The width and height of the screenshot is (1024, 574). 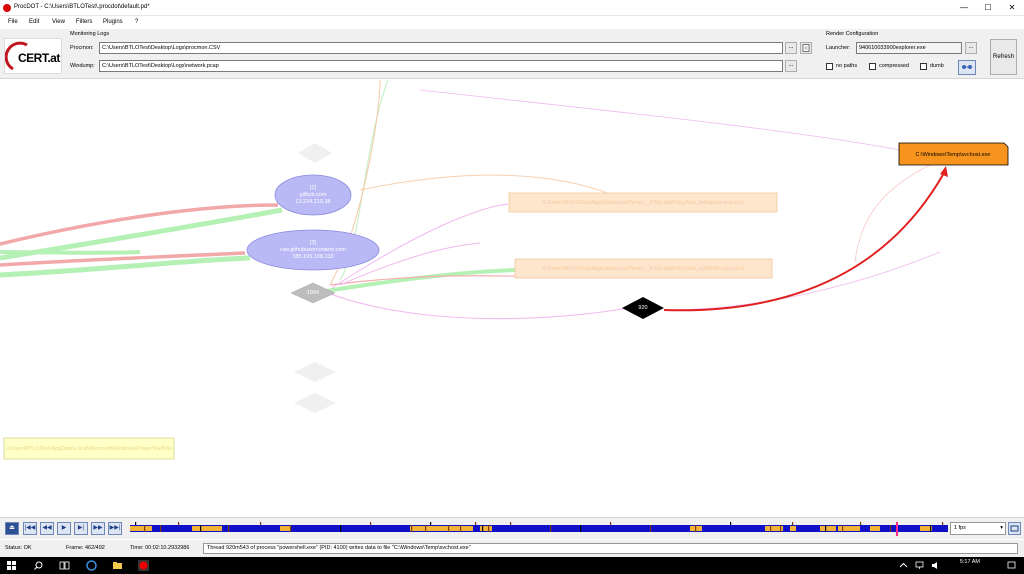 I want to click on timeline-scrubber, so click(x=539, y=529).